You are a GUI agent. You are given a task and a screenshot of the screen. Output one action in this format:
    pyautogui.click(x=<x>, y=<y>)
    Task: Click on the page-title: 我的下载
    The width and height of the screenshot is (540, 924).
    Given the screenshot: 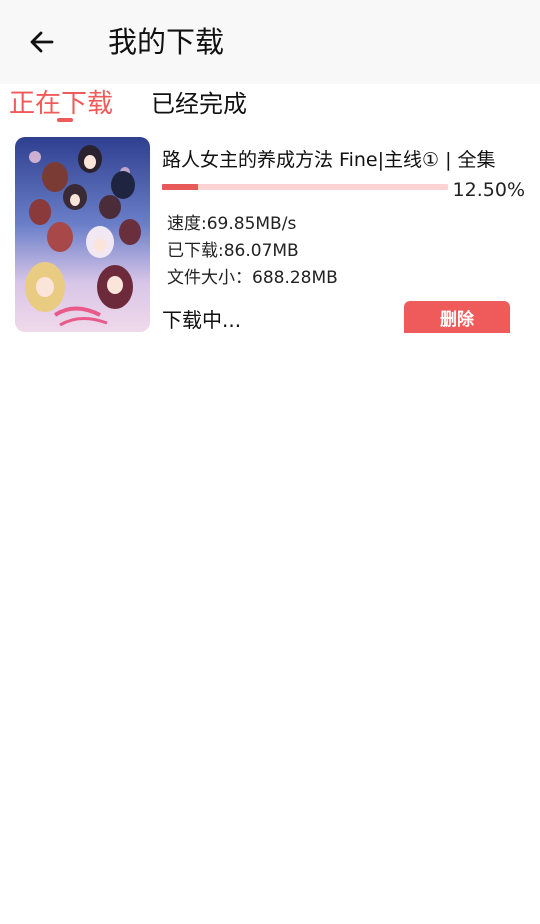 What is the action you would take?
    pyautogui.click(x=166, y=42)
    